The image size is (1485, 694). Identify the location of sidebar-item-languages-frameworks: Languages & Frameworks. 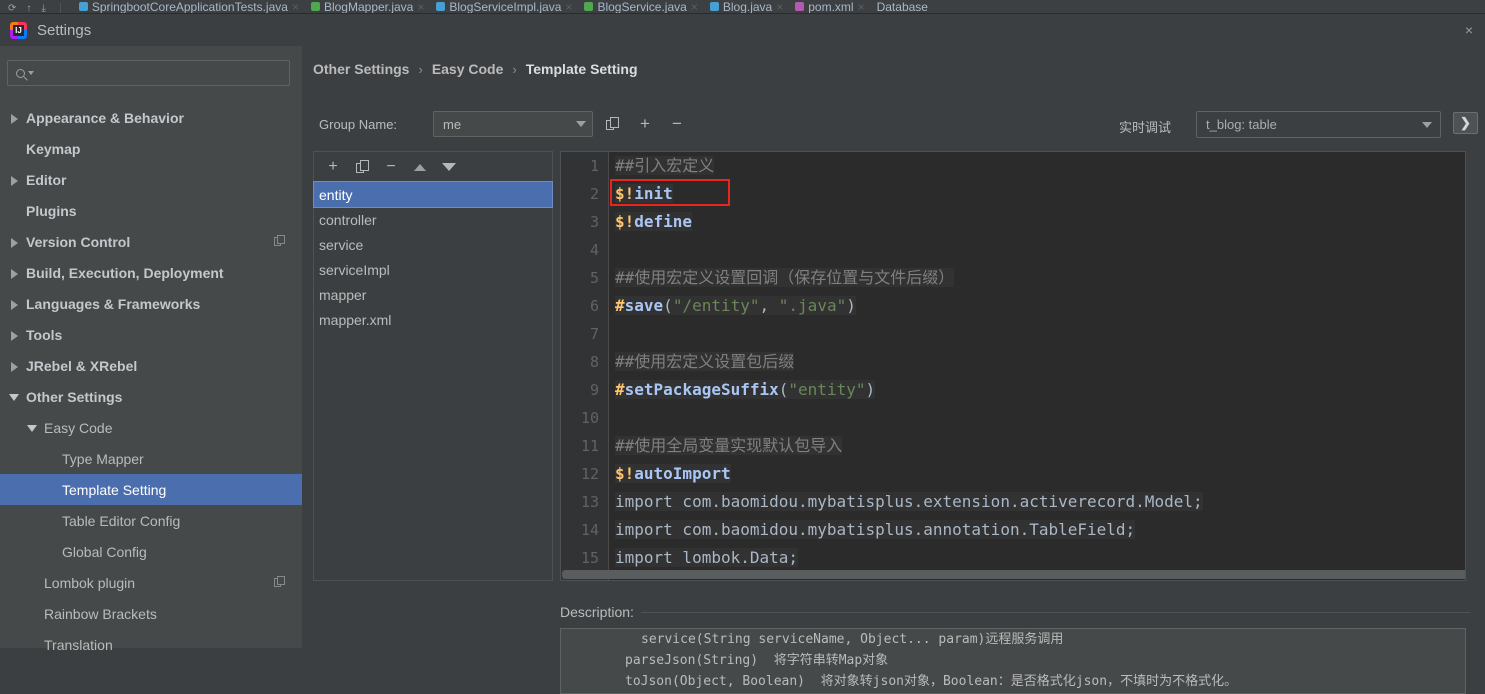
(151, 303).